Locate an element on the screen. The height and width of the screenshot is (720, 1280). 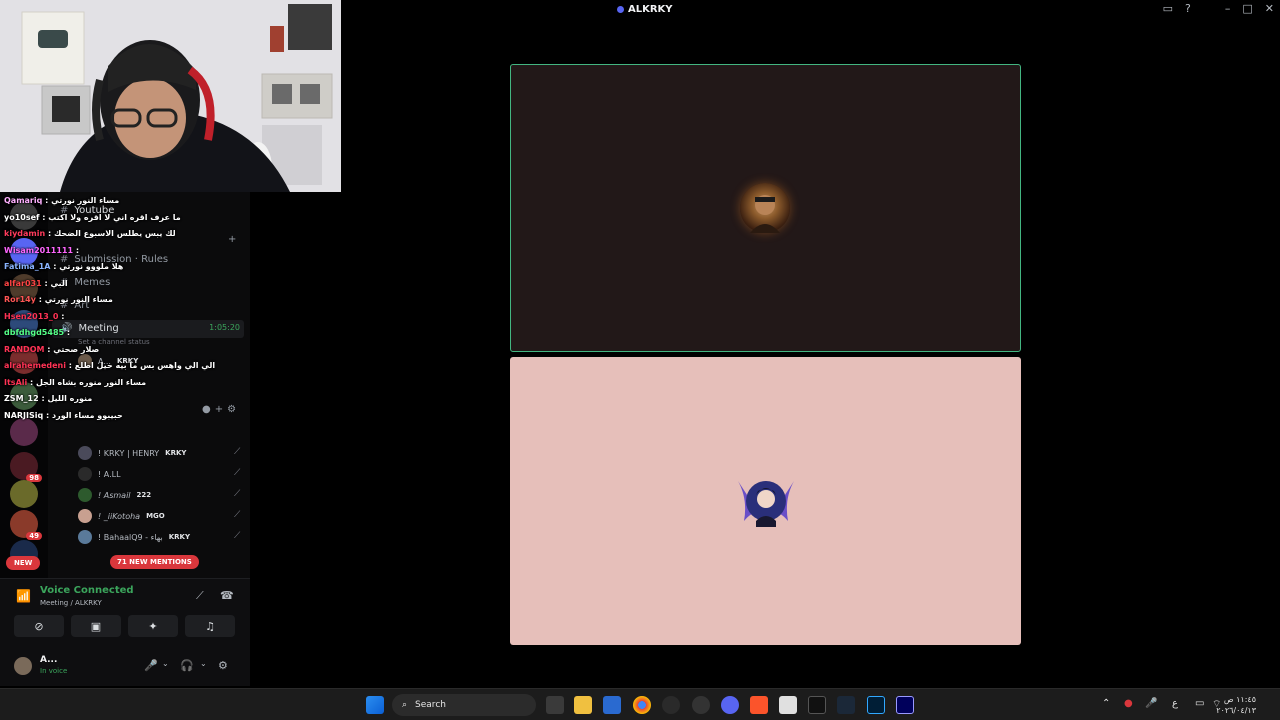
member-name: ! BahaalQ9 - بهاء is located at coordinates (130, 537).